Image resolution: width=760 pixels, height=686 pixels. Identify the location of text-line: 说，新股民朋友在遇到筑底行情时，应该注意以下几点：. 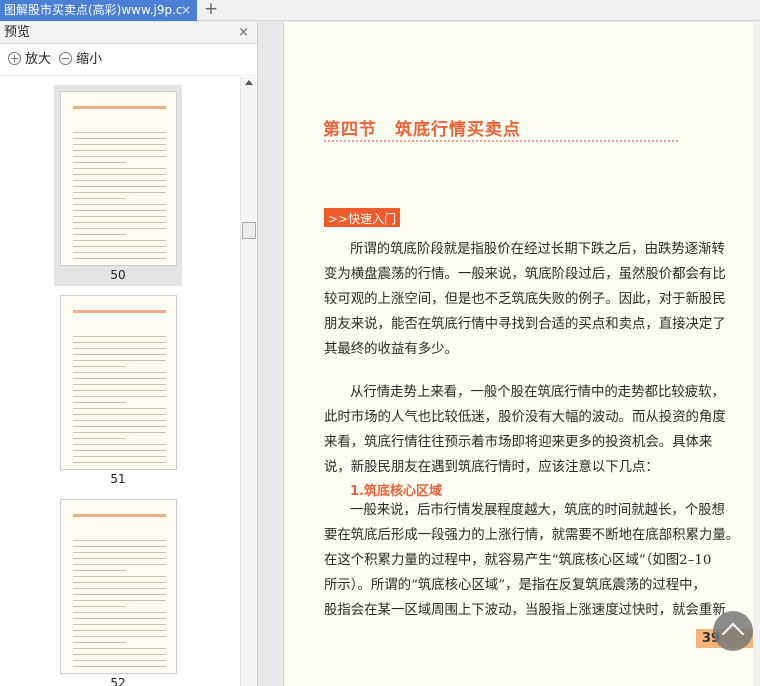
(491, 467).